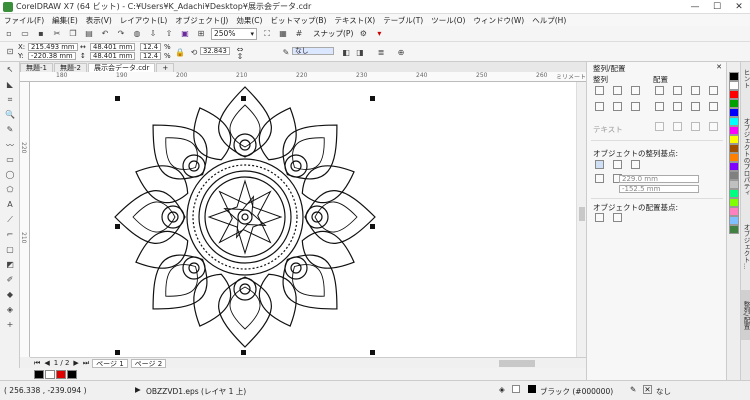  What do you see at coordinates (75, 363) in the screenshot?
I see `next-page-icon: ▶` at bounding box center [75, 363].